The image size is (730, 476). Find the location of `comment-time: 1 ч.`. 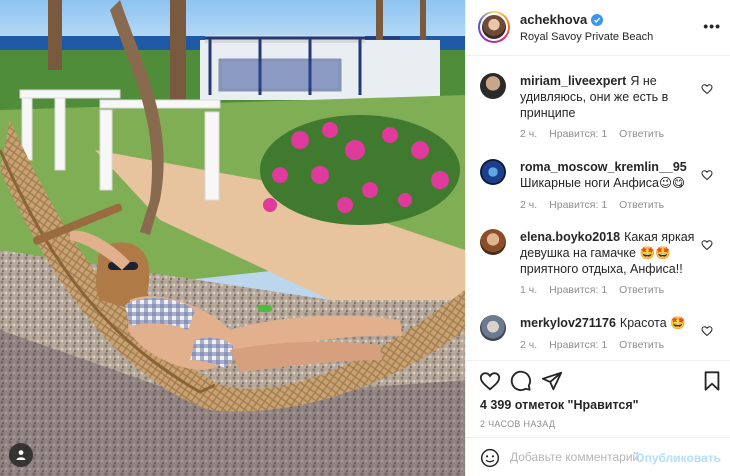

comment-time: 1 ч. is located at coordinates (528, 290).